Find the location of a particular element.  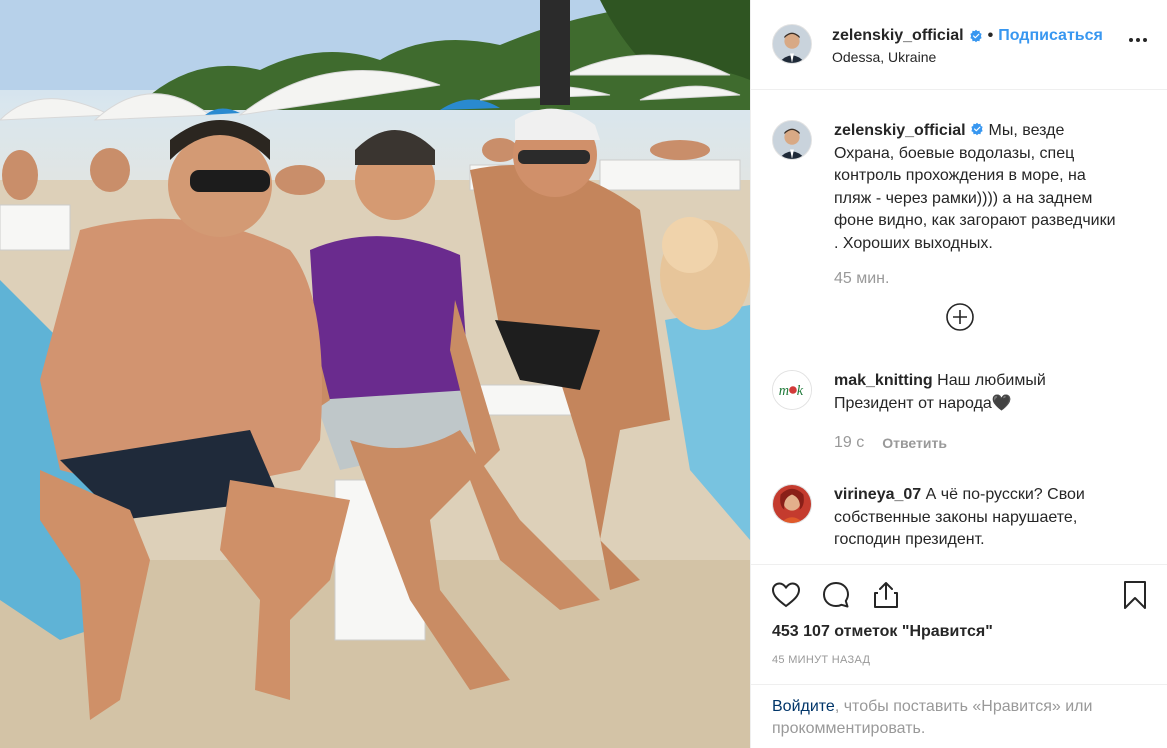

post-location: Odessa, Ukraine is located at coordinates (884, 57).